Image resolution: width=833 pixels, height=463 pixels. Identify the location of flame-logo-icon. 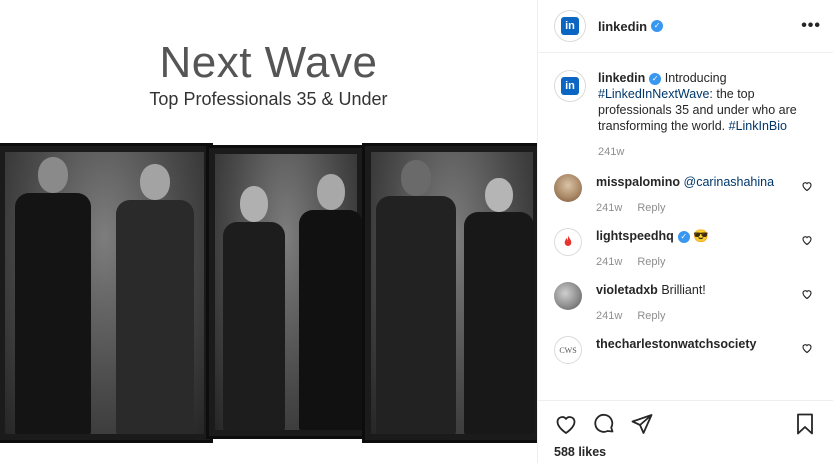
(568, 240).